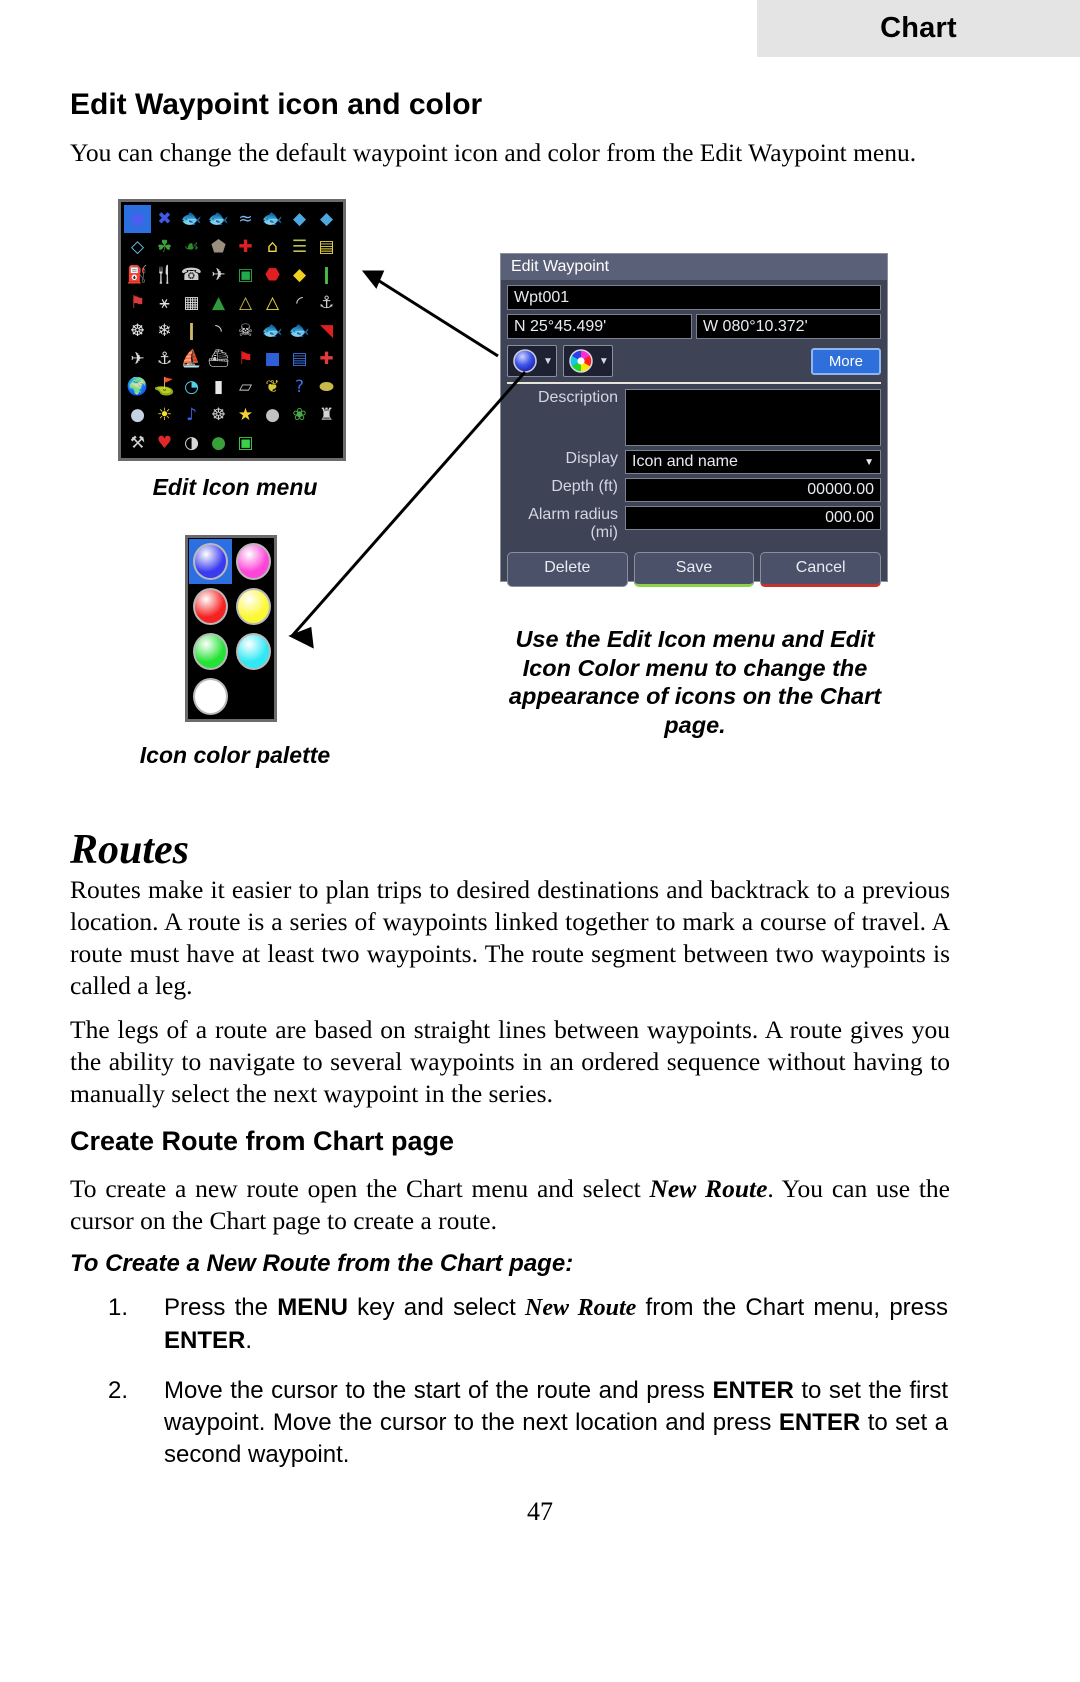 The image size is (1080, 1682). I want to click on lighthouse-icon: ▮, so click(218, 387).